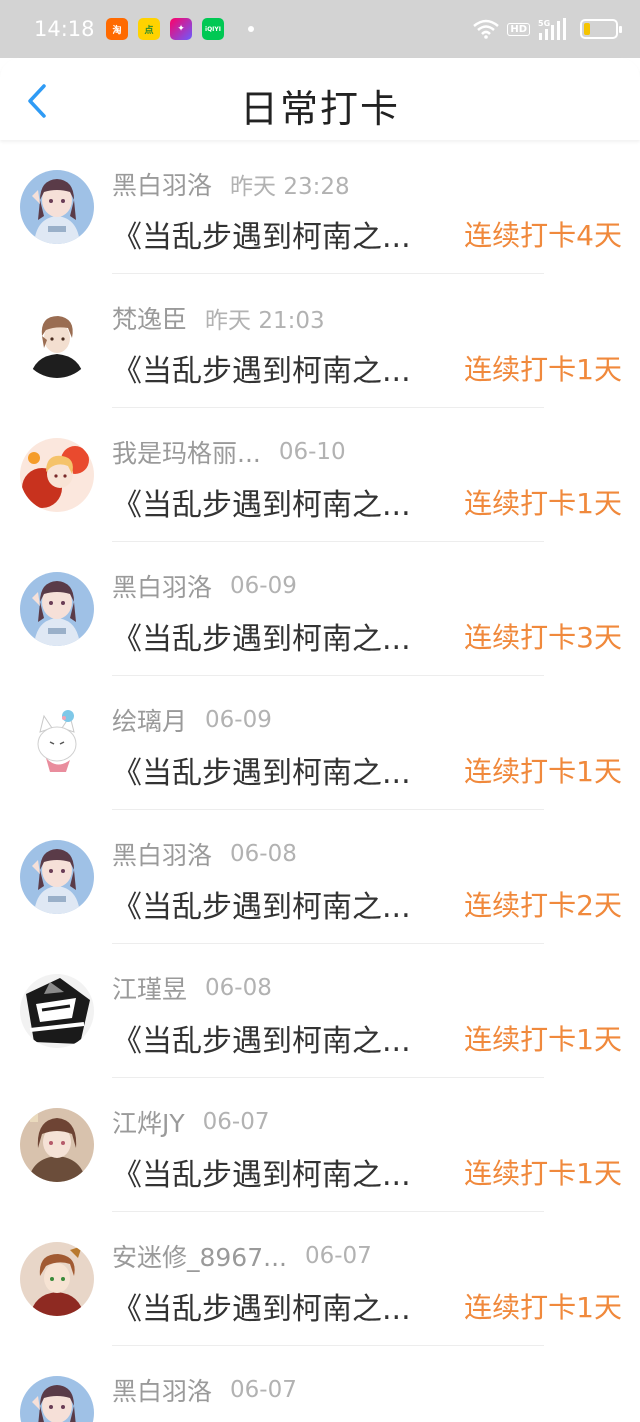 The width and height of the screenshot is (640, 1422). I want to click on checkin-meta: 梵逸臣 昨天 21:03, so click(218, 318).